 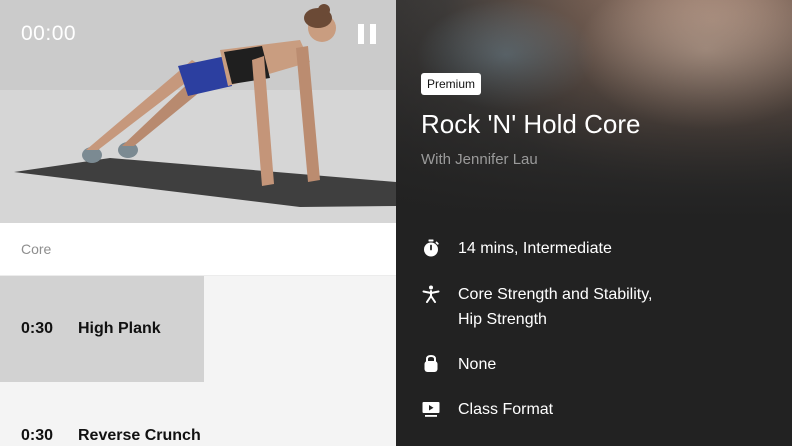 What do you see at coordinates (367, 34) in the screenshot?
I see `pause-button` at bounding box center [367, 34].